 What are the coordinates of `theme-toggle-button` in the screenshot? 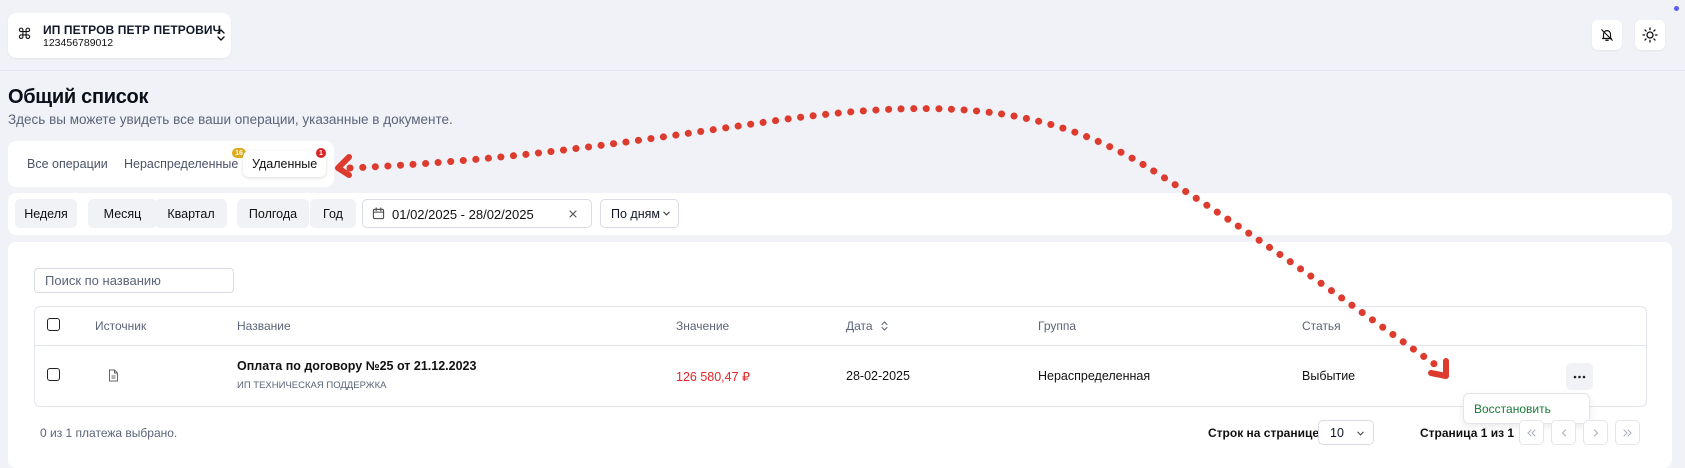 It's located at (1650, 35).